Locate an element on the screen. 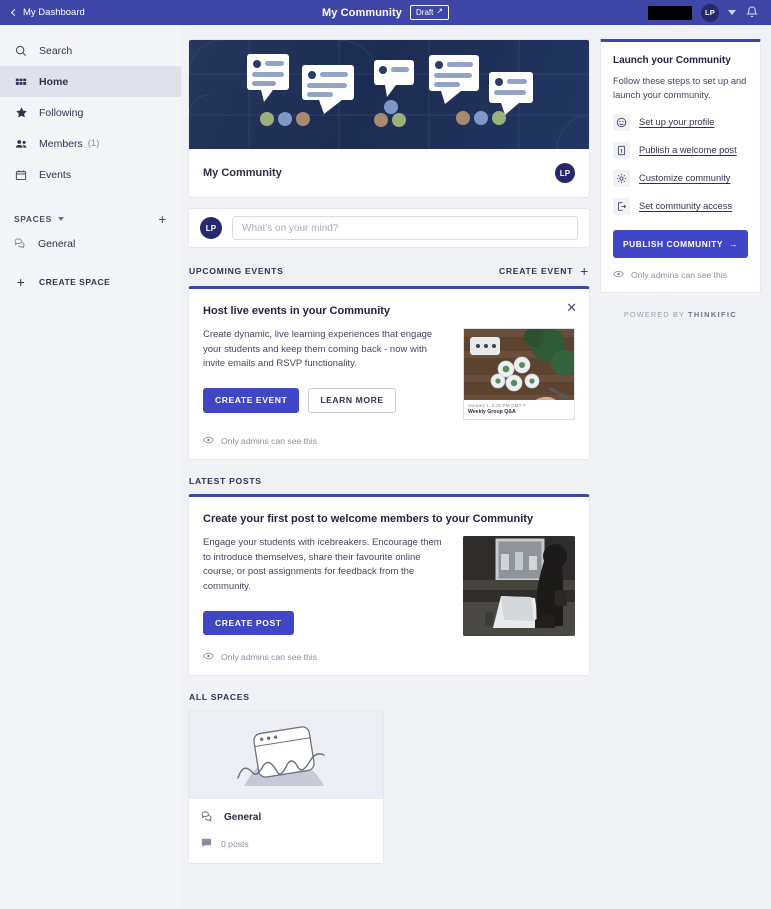 The height and width of the screenshot is (909, 771). space-card-name: General is located at coordinates (243, 817).